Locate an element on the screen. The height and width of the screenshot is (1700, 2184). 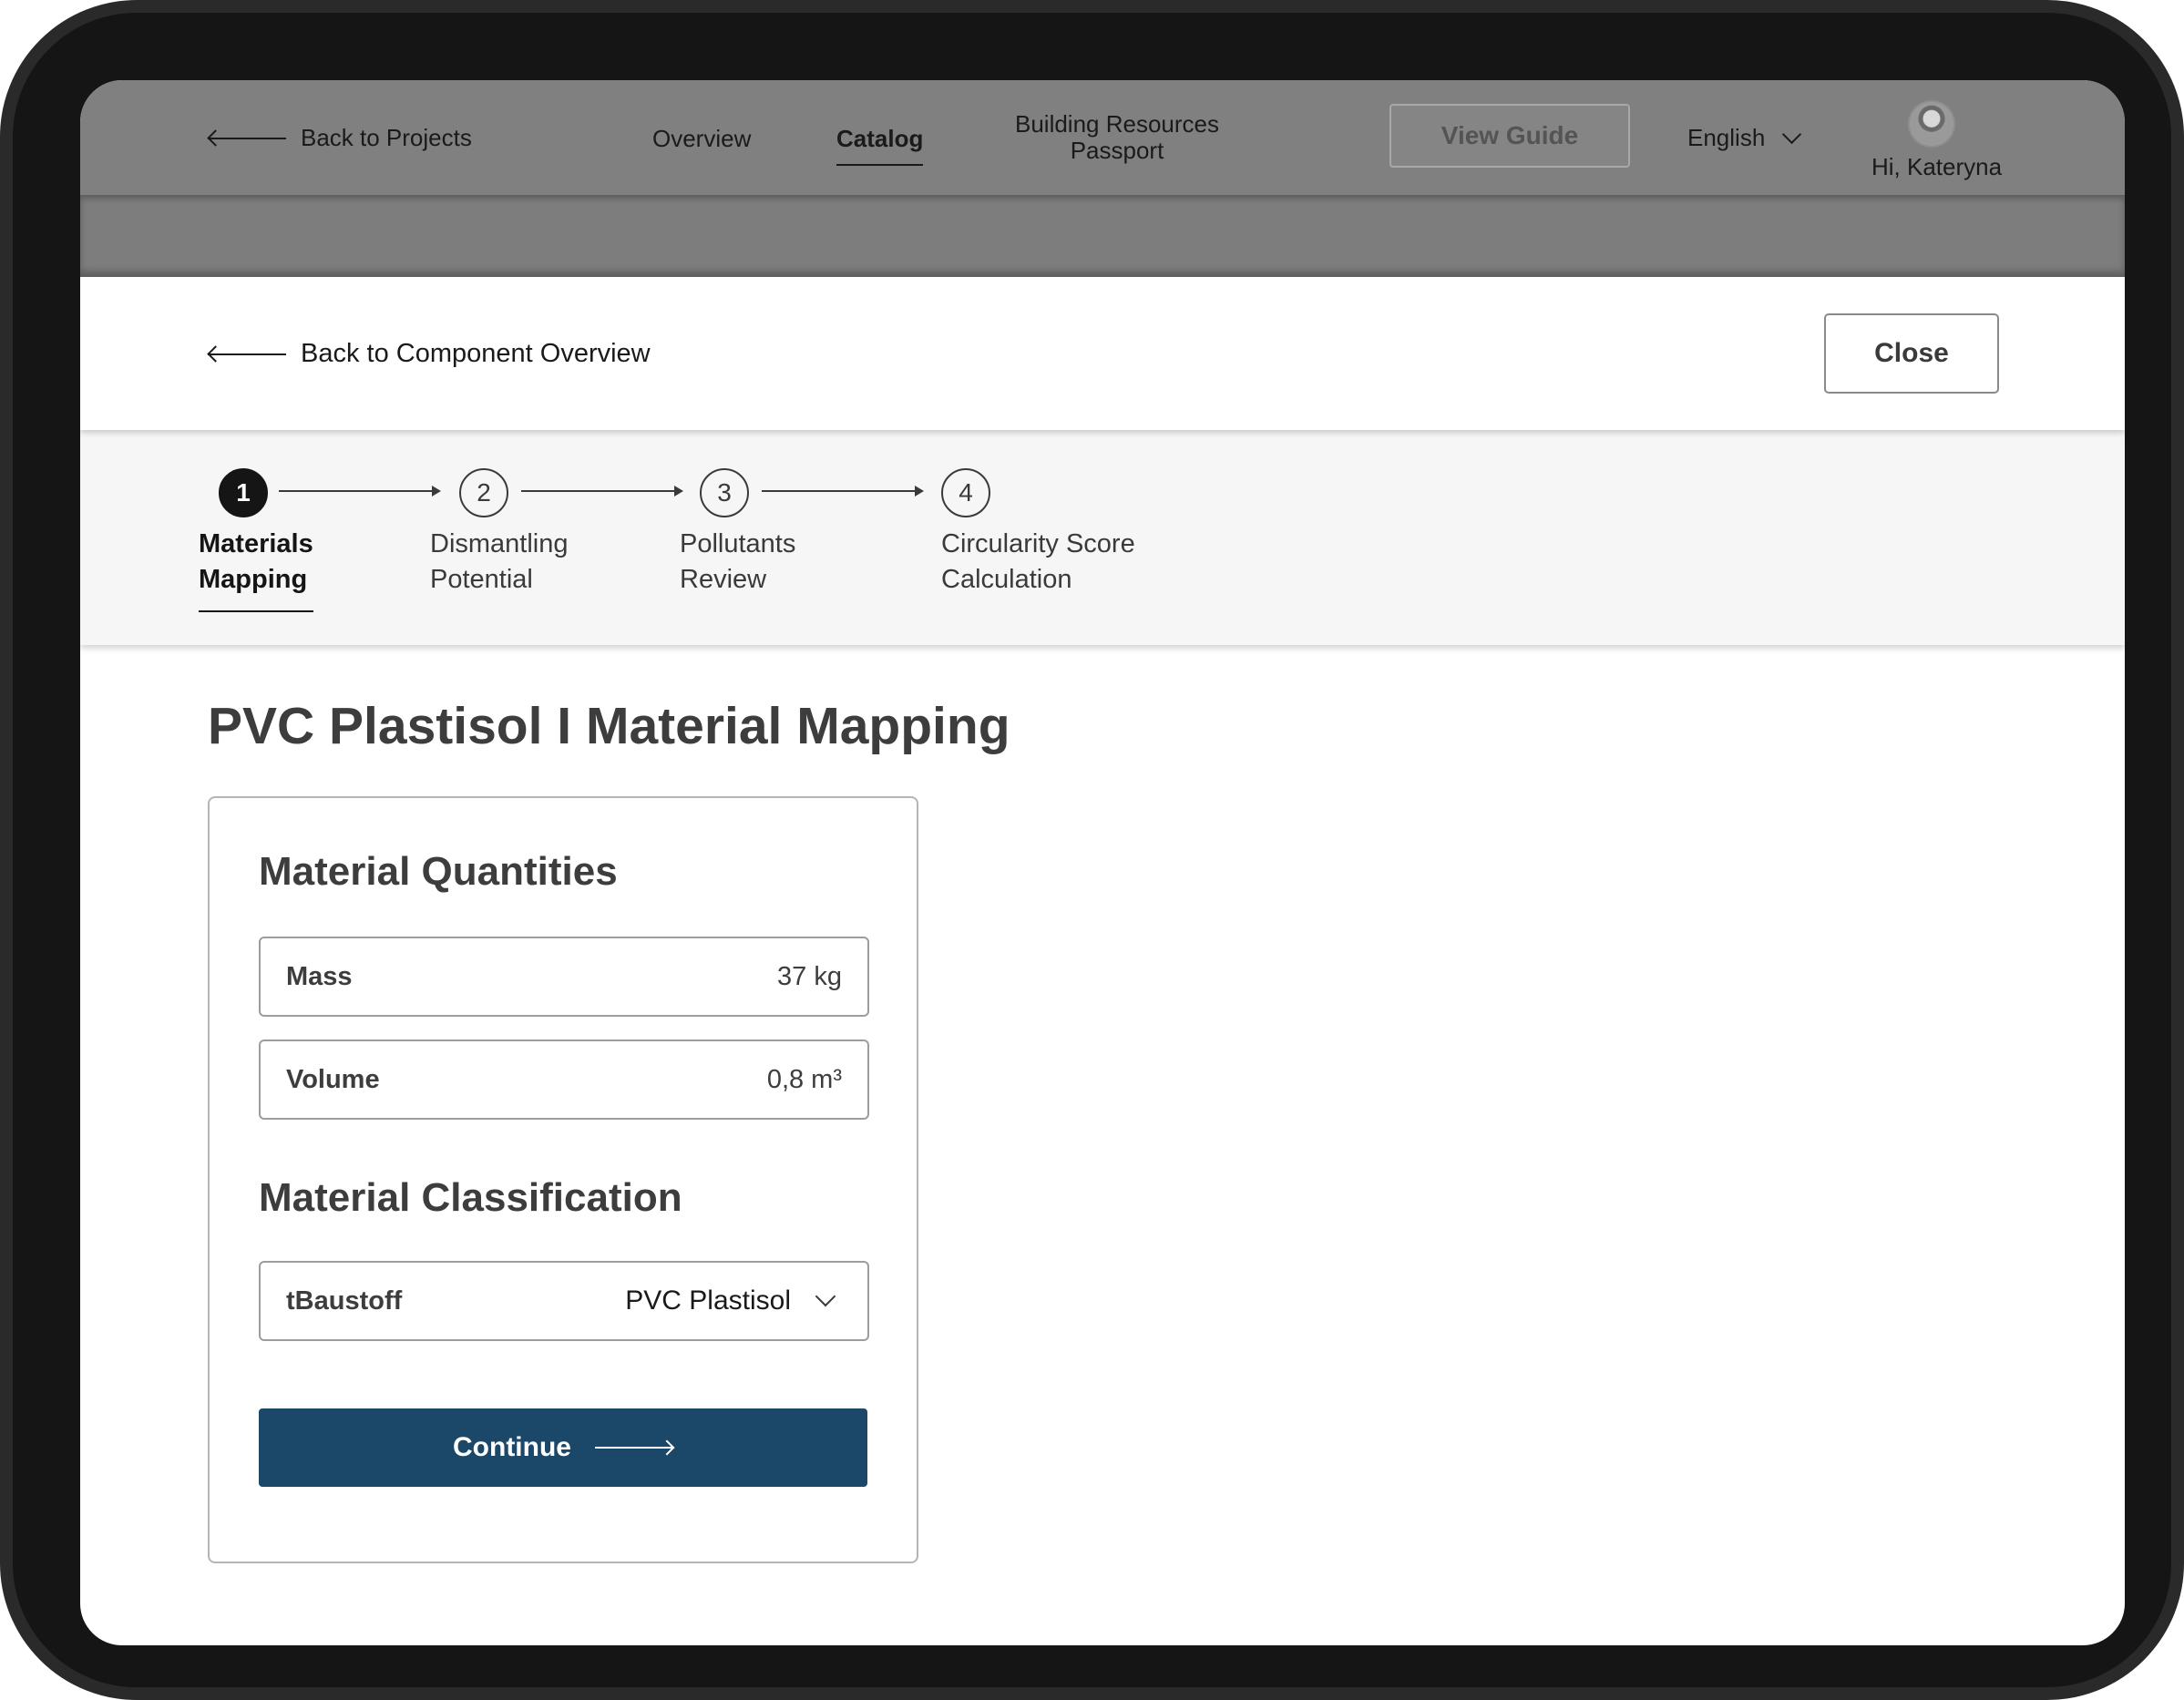
step-label-line: Materials is located at coordinates (256, 543).